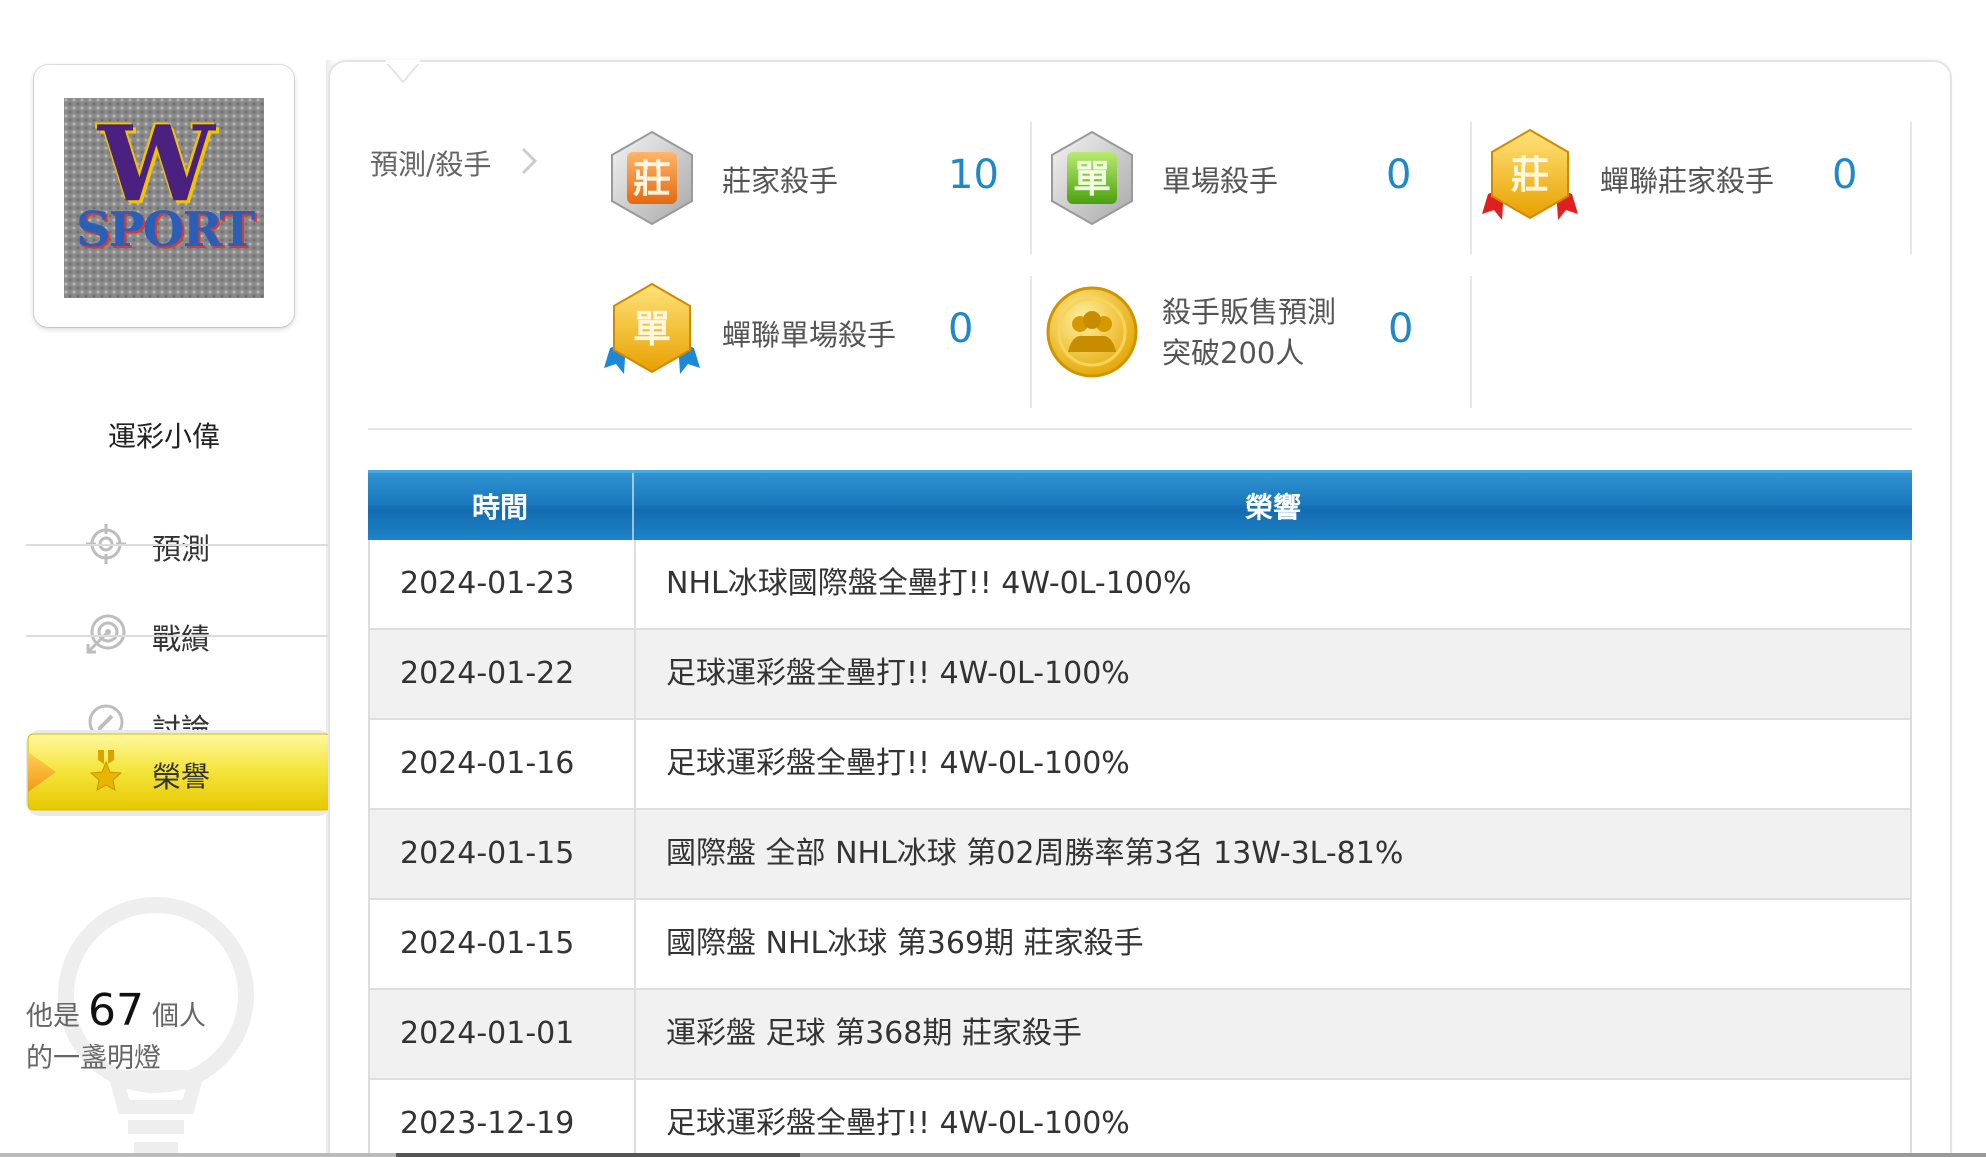 Image resolution: width=1986 pixels, height=1157 pixels. Describe the element at coordinates (905, 943) in the screenshot. I see `row-honor: 國際盤 NHL冰球 第369期 莊家殺手` at that location.